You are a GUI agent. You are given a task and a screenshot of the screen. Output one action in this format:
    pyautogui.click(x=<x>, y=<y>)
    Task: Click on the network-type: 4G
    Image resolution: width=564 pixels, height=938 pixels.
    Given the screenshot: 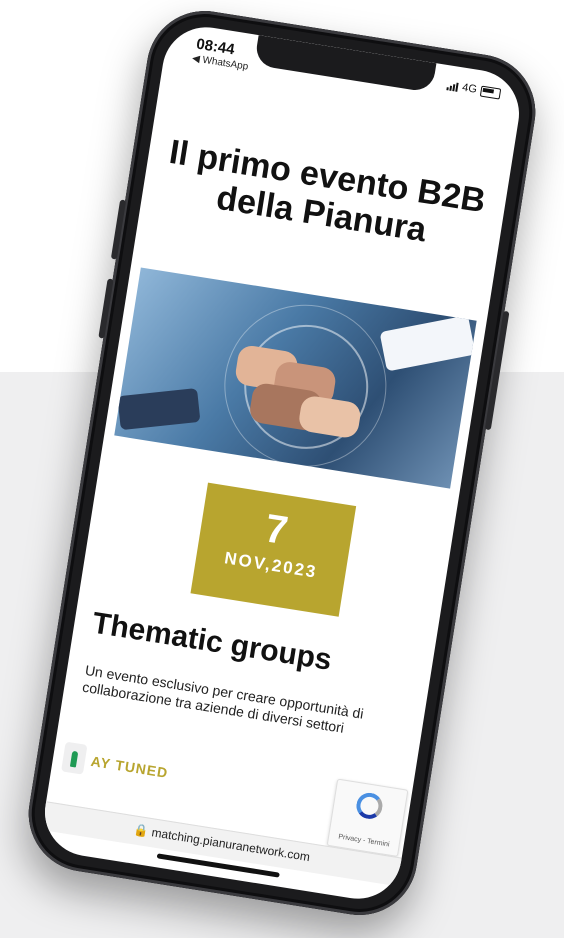 What is the action you would take?
    pyautogui.click(x=469, y=88)
    